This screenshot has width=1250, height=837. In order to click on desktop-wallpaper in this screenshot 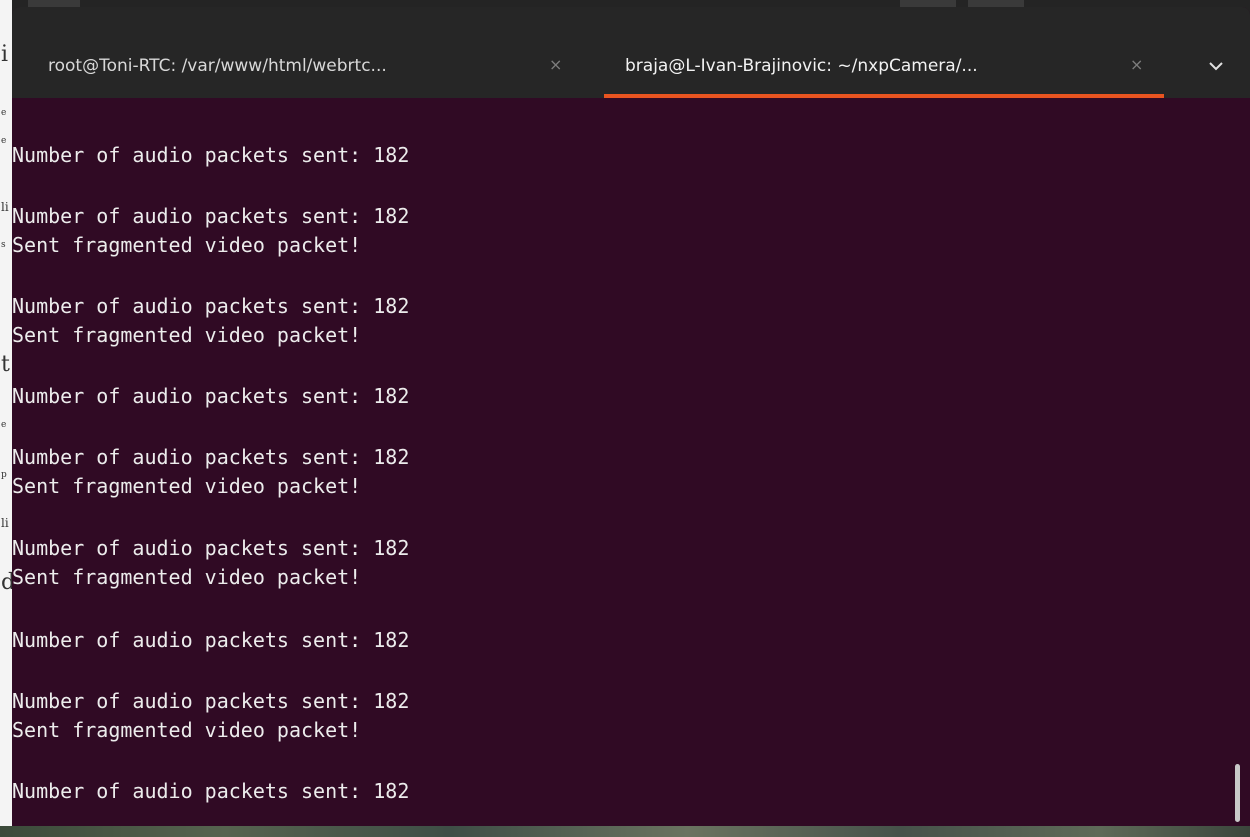, I will do `click(625, 831)`.